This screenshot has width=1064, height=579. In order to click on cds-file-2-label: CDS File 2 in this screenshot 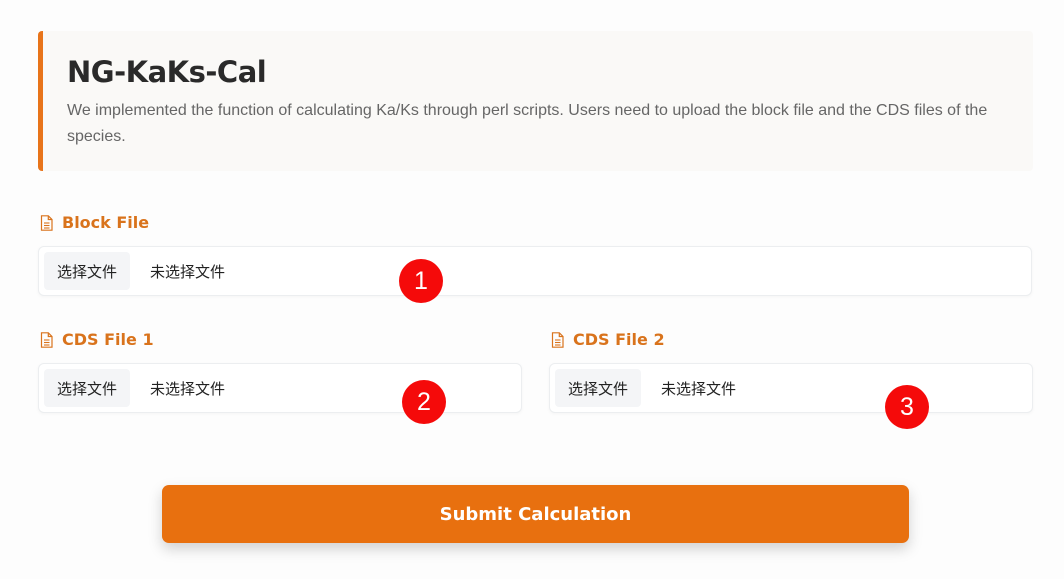, I will do `click(608, 339)`.